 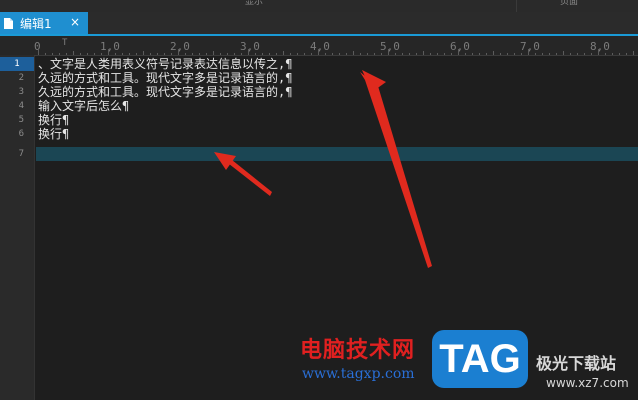 I want to click on watermark-cn-text: 电脑技术网, so click(x=358, y=350).